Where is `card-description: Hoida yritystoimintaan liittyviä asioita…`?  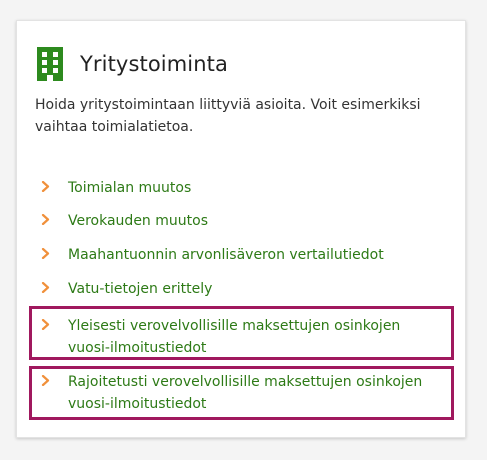
card-description: Hoida yritystoimintaan liittyviä asioita… is located at coordinates (228, 116).